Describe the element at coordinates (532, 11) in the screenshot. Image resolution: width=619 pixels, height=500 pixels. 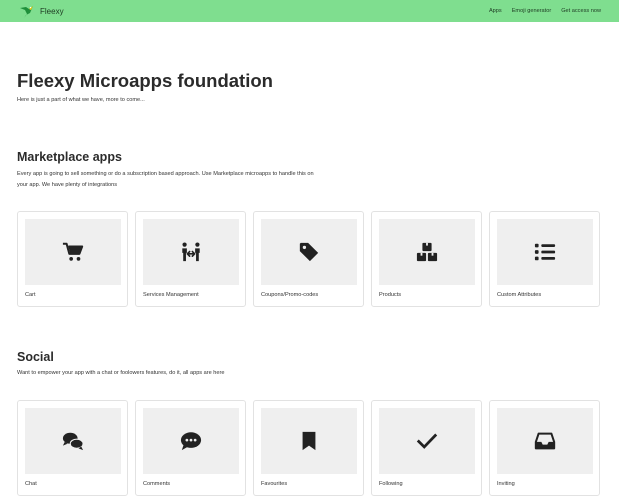
I see `nav-link-emoji-generator: Emoji generator` at that location.